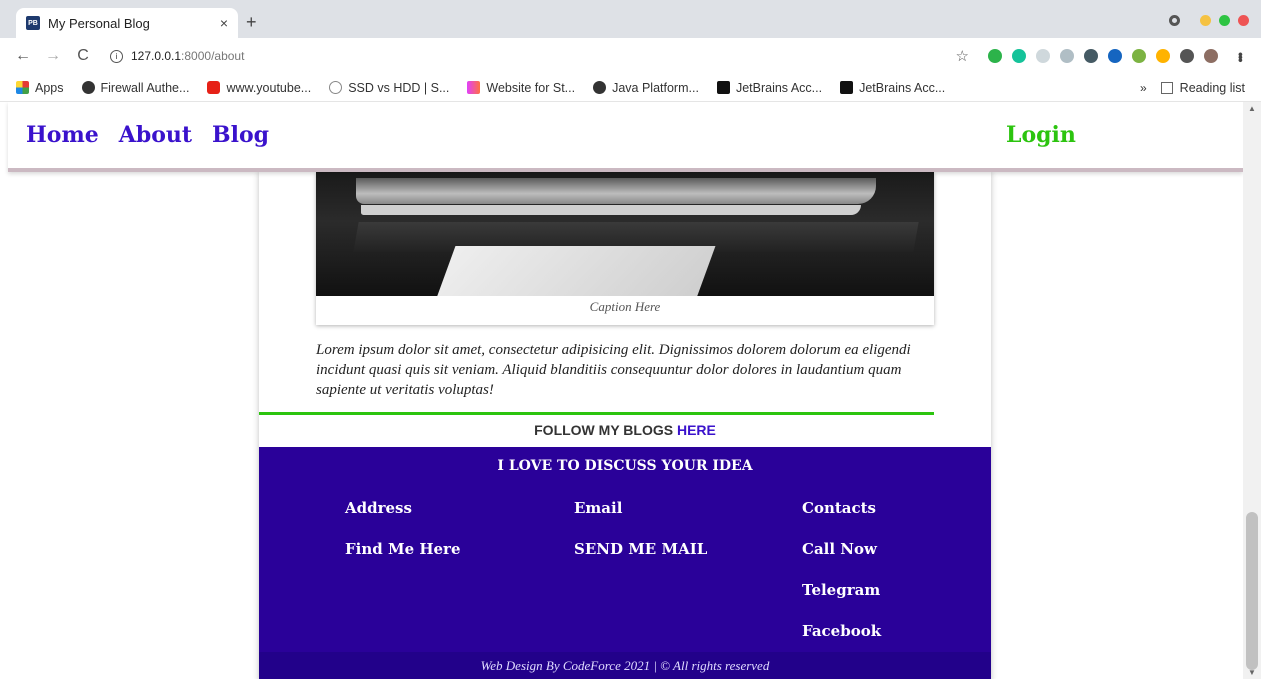 This screenshot has width=1261, height=679. What do you see at coordinates (99, 23) in the screenshot?
I see `tab-title: My Personal Blog` at bounding box center [99, 23].